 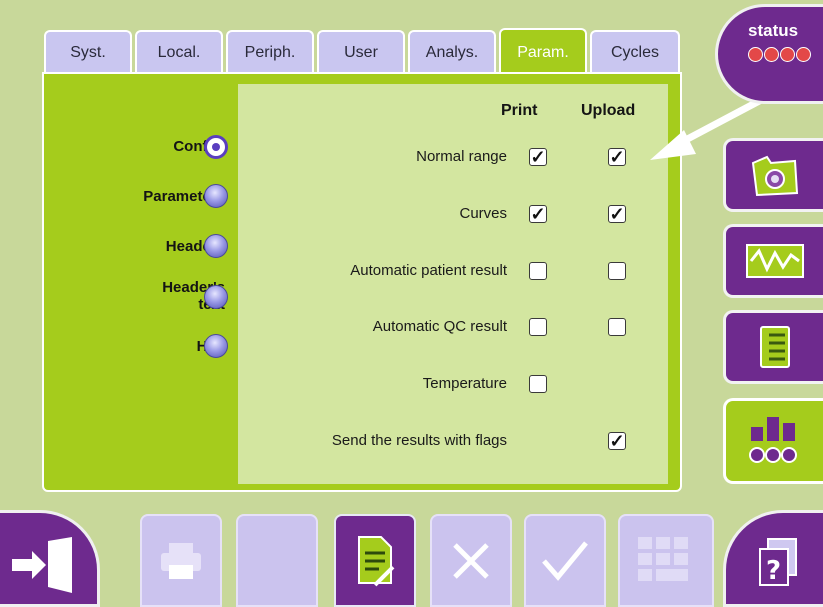 I want to click on waveform-button, so click(x=773, y=261).